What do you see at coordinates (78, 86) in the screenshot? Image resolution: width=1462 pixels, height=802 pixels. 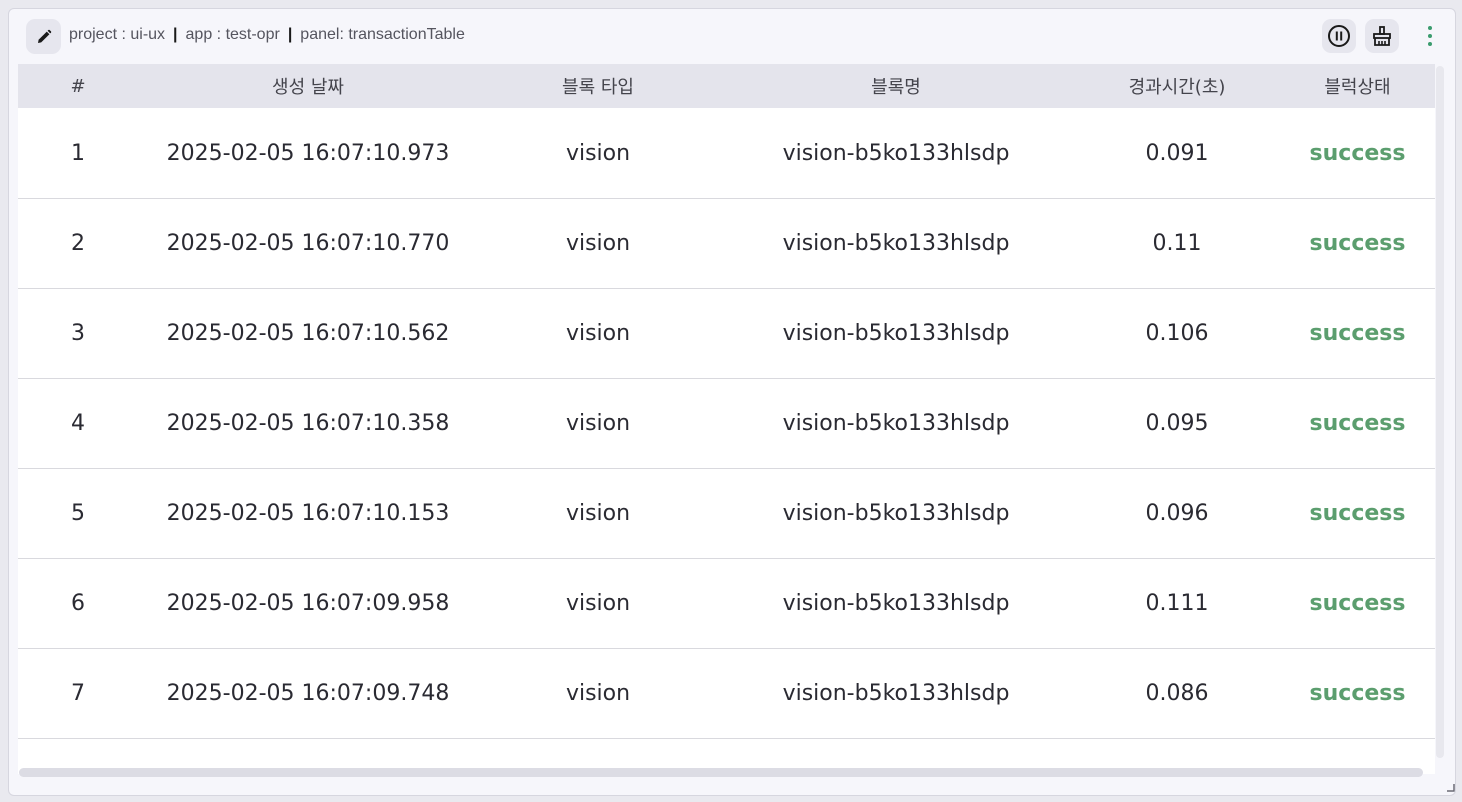 I see `column-header-index: #` at bounding box center [78, 86].